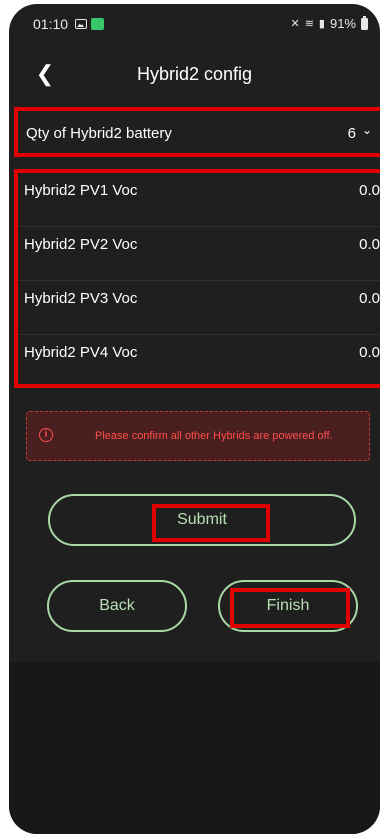 This screenshot has width=386, height=839. I want to click on pv1-row: Hybrid2 PV1 Voc 0.0, so click(199, 199).